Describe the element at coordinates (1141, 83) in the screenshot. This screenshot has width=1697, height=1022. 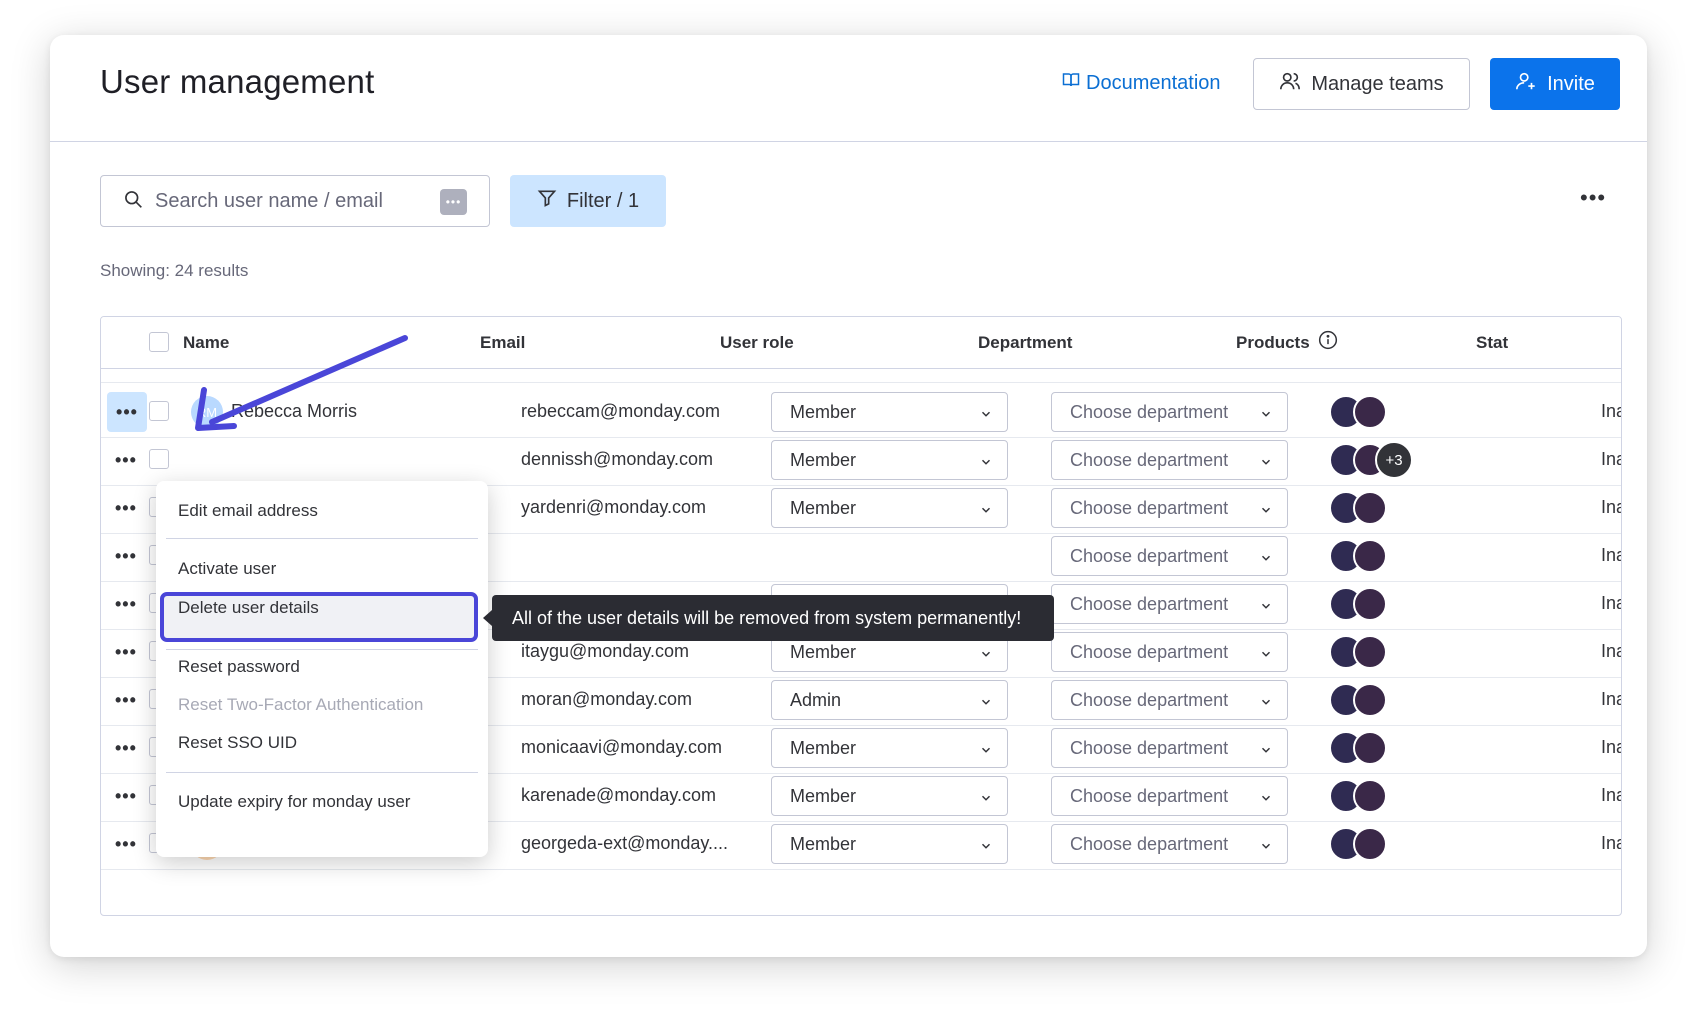
I see `documentation-link: Documentation` at that location.